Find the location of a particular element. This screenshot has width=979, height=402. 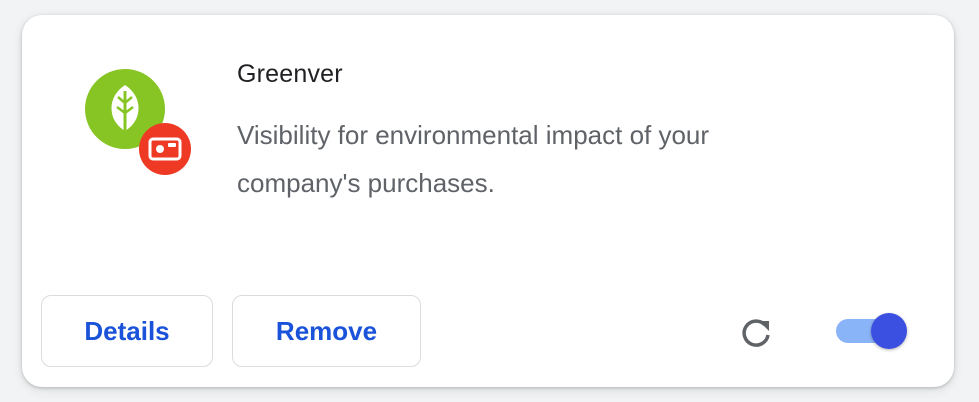

remove-button: Remove is located at coordinates (326, 331).